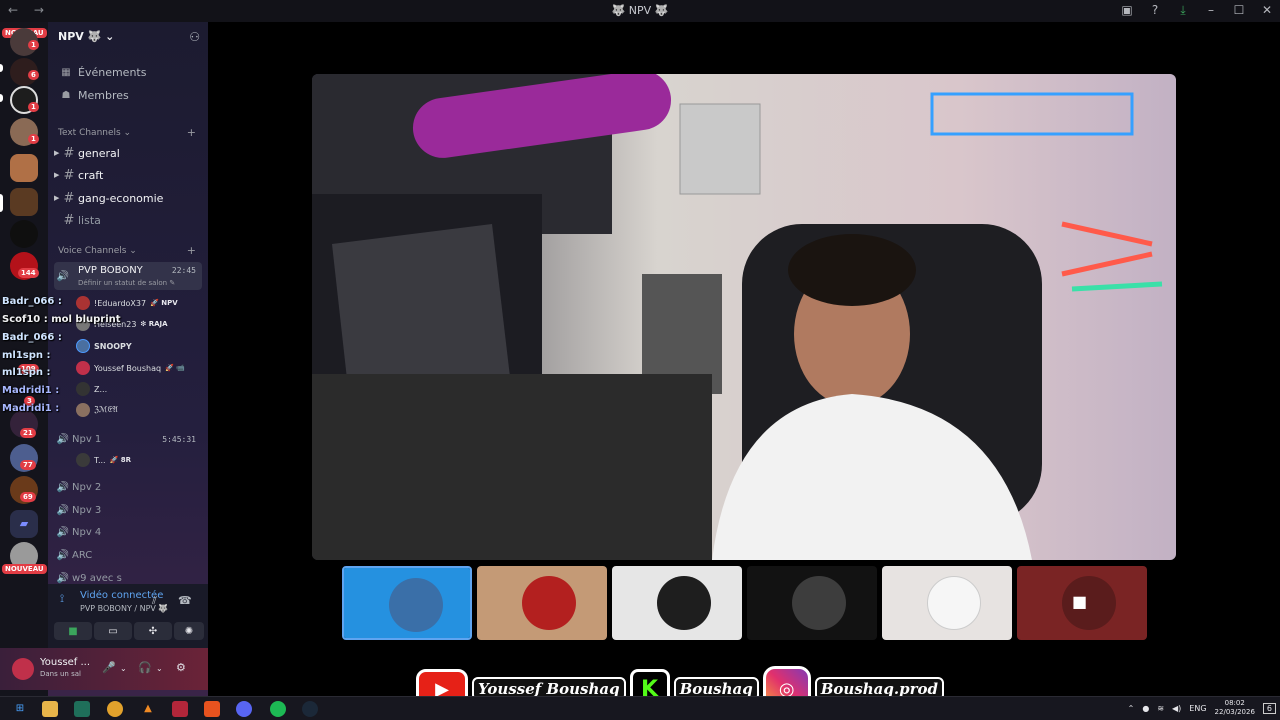 This screenshot has height=720, width=1280. What do you see at coordinates (20, 709) in the screenshot?
I see `start-icon: ⊞` at bounding box center [20, 709].